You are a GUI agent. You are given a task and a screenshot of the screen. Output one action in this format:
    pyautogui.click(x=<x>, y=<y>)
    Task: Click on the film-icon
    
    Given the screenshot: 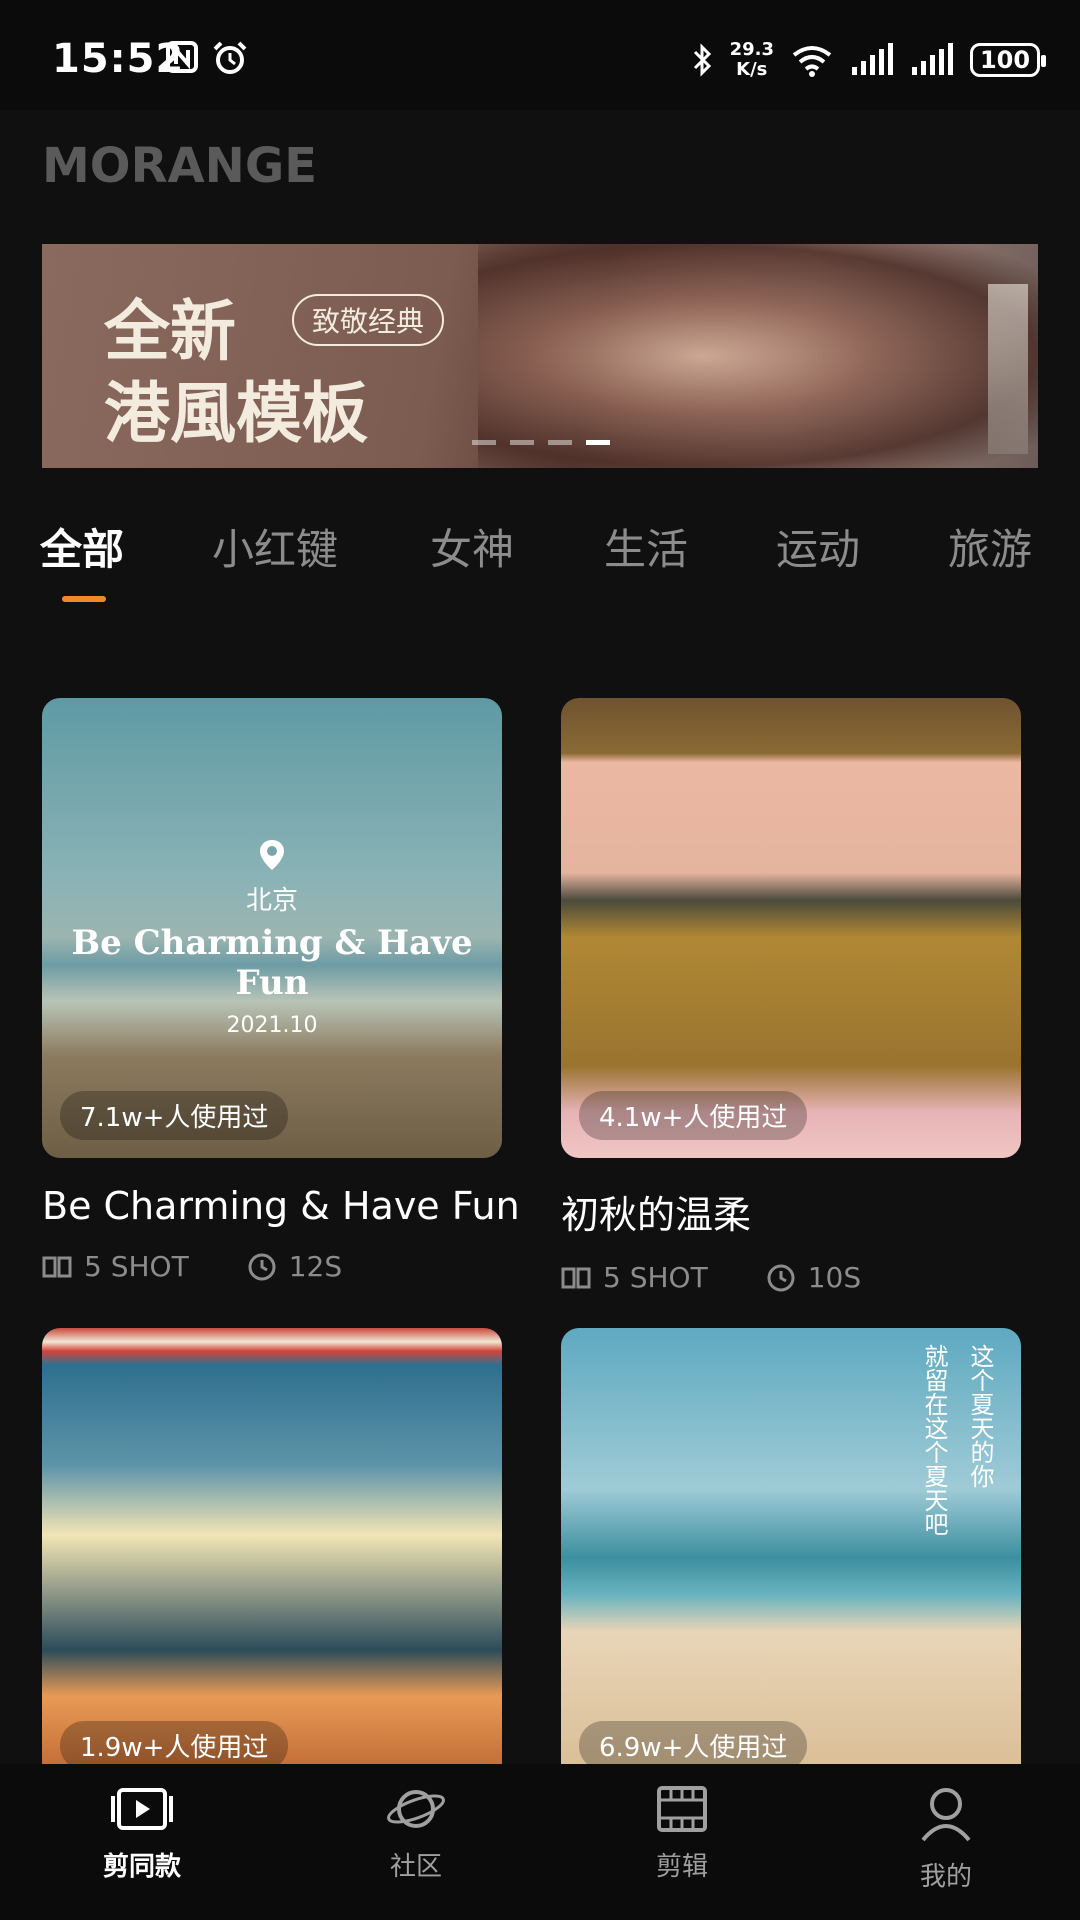 What is the action you would take?
    pyautogui.click(x=682, y=1809)
    